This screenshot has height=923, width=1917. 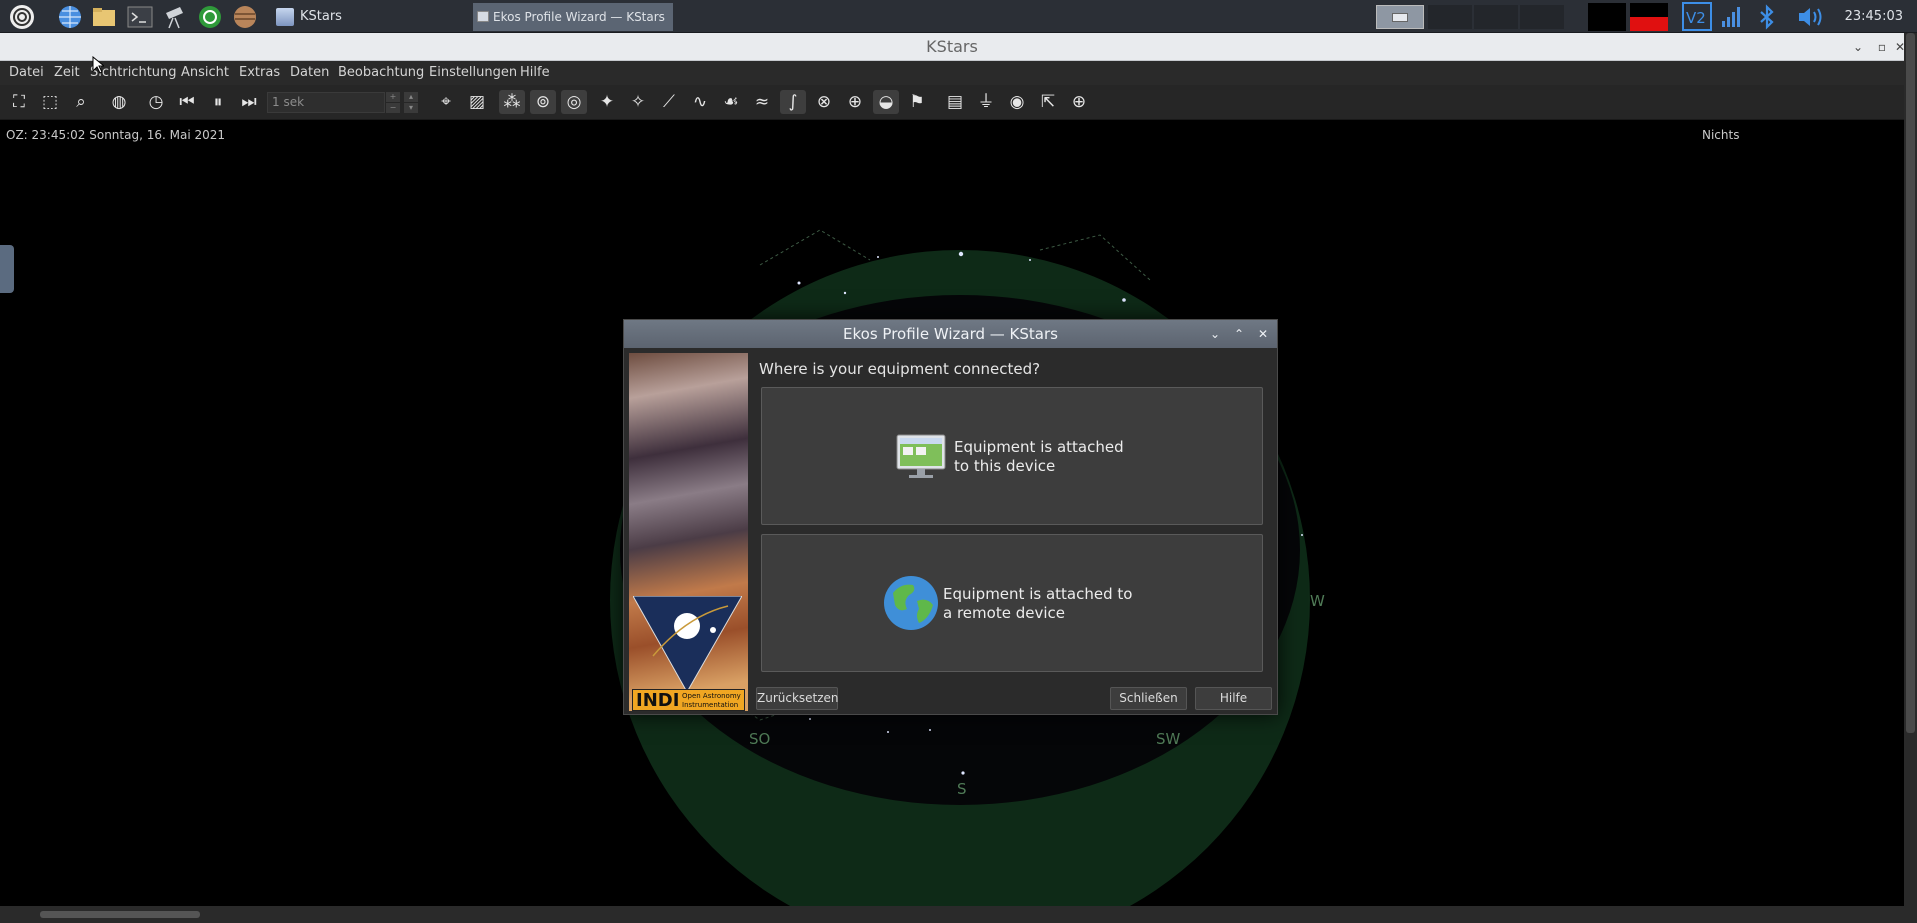 I want to click on clock-icon: ◷, so click(x=156, y=102).